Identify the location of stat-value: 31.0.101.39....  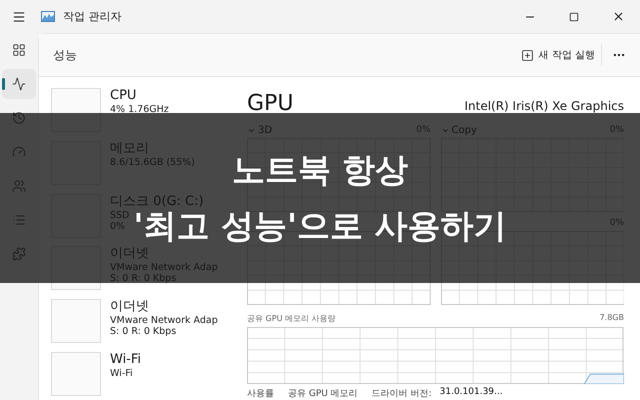
(471, 393).